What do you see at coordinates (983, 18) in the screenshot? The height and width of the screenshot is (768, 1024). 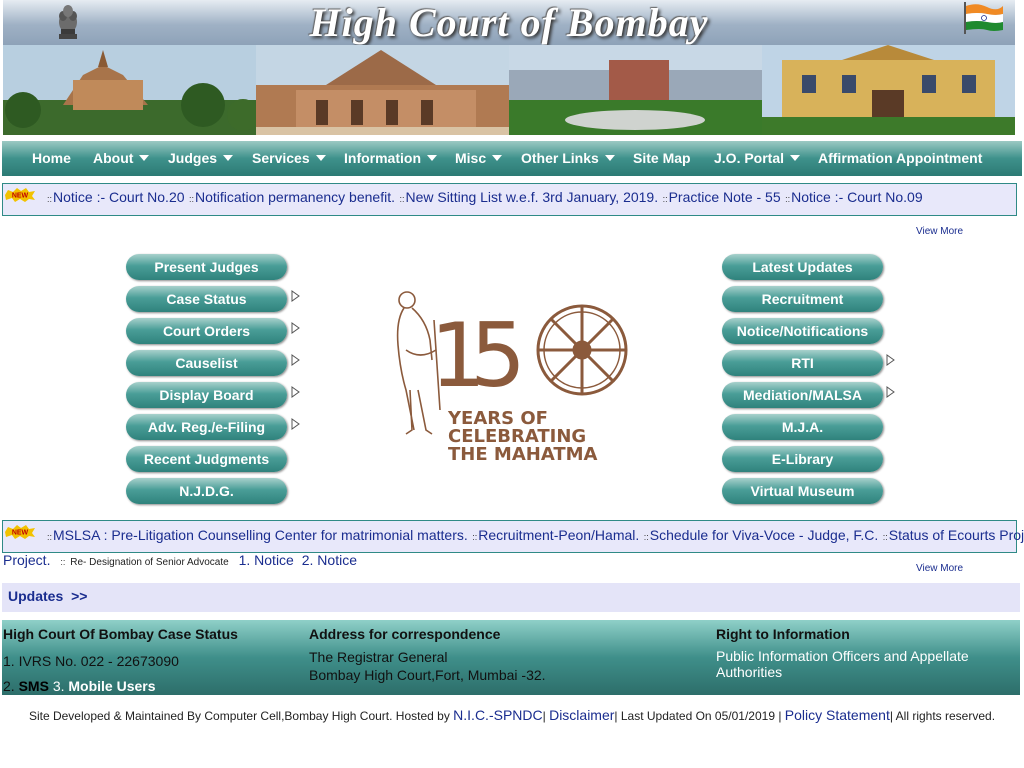 I see `india-flag-icon` at bounding box center [983, 18].